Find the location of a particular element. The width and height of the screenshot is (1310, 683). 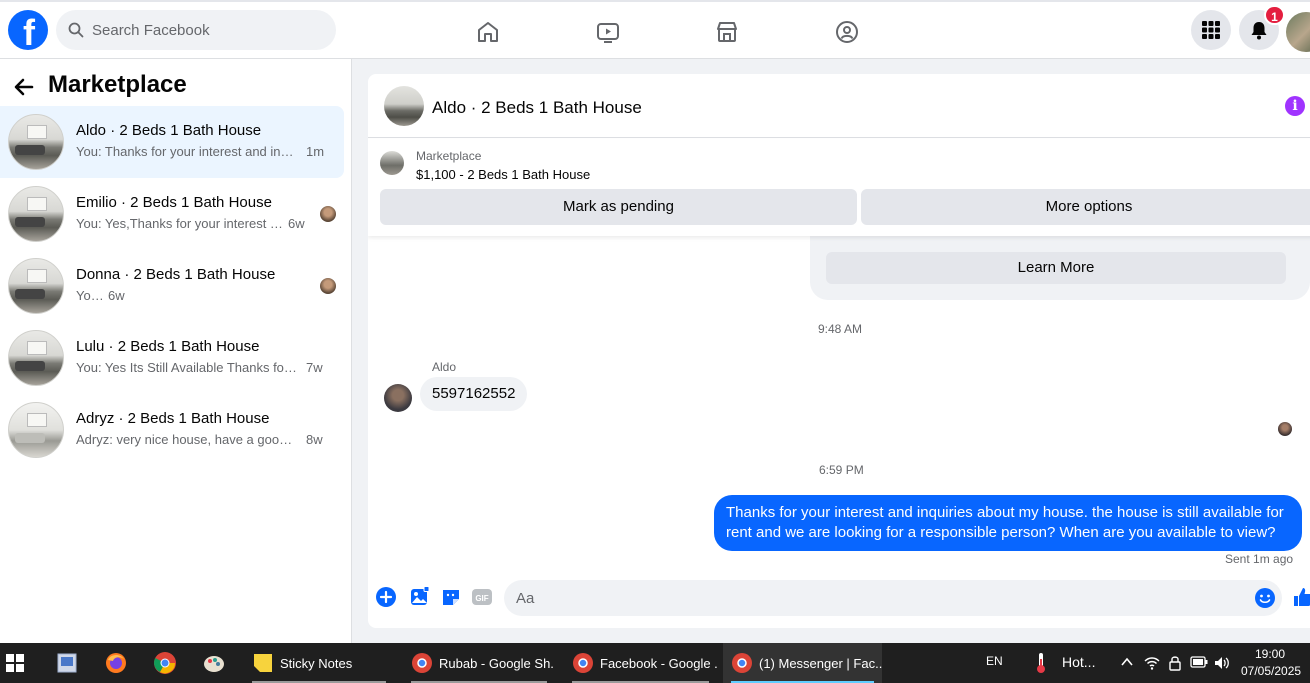

taskbar-app-sticky-notes: Sticky Notes is located at coordinates (319, 663).